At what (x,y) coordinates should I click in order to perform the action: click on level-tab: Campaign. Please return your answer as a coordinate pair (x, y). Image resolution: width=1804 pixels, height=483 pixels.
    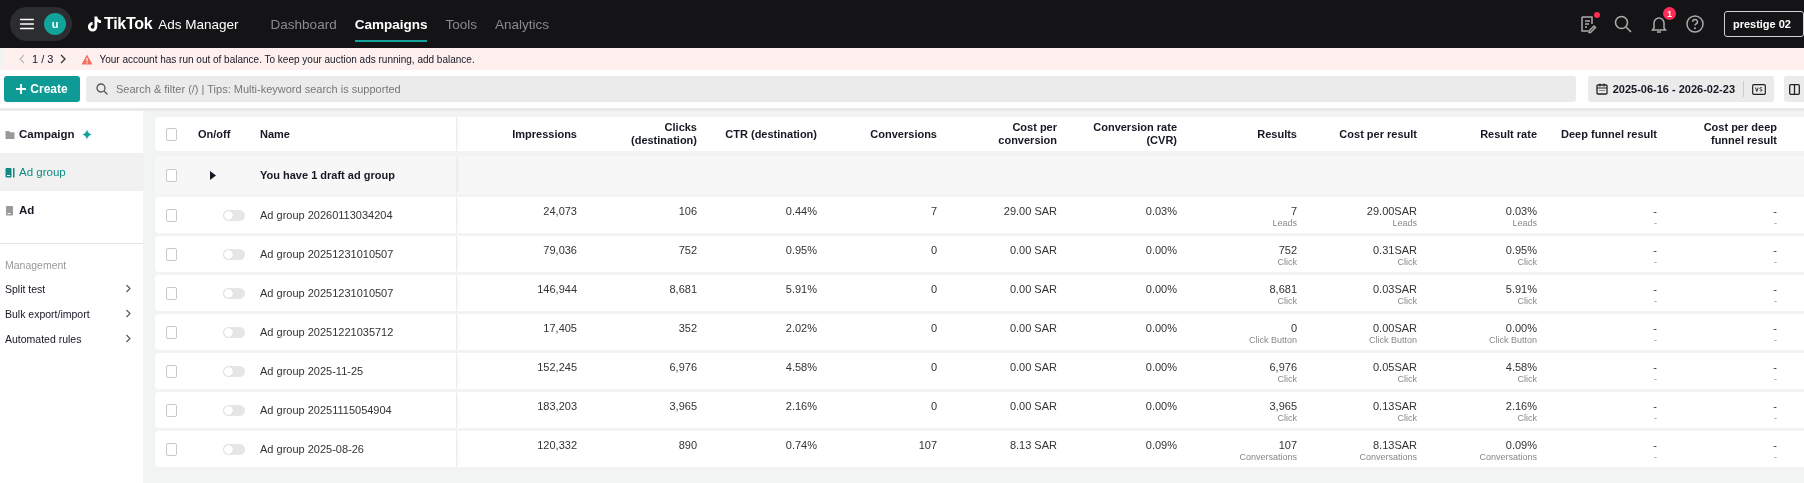
    Looking at the image, I should click on (71, 134).